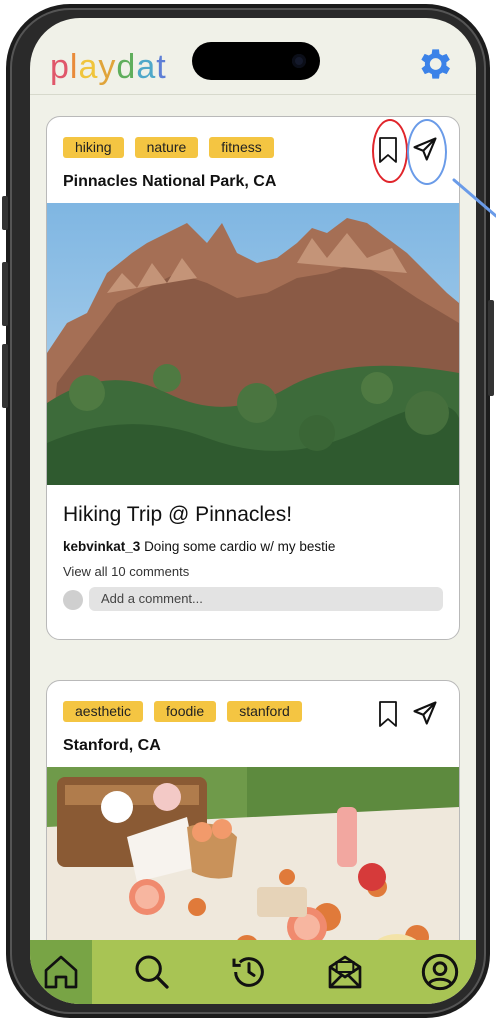 The image size is (496, 1021). I want to click on tag-list: hiking nature fitness, so click(168, 147).